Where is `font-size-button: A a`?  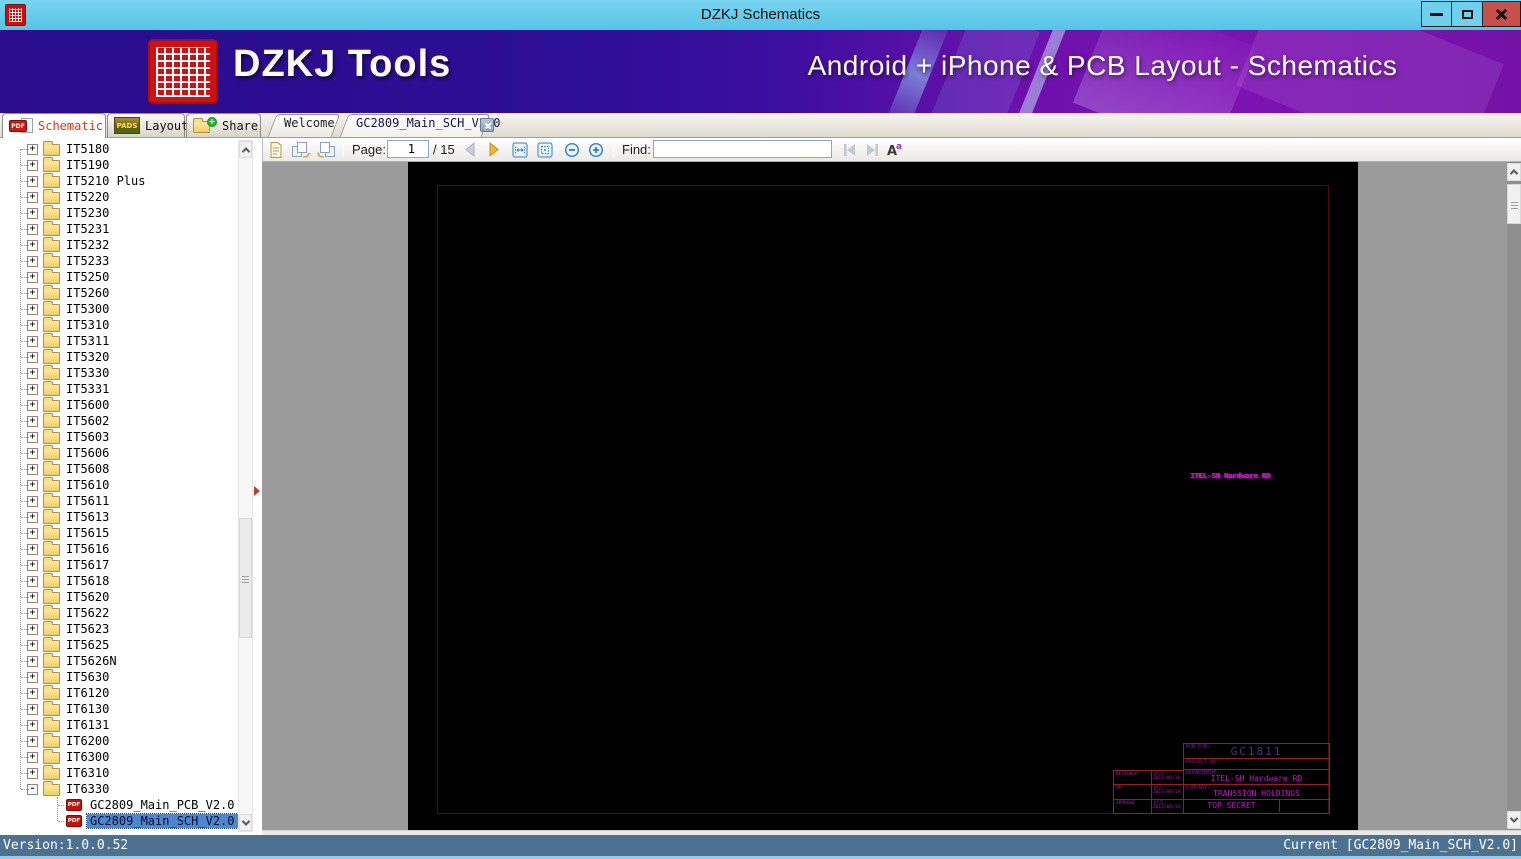
font-size-button: A a is located at coordinates (894, 149).